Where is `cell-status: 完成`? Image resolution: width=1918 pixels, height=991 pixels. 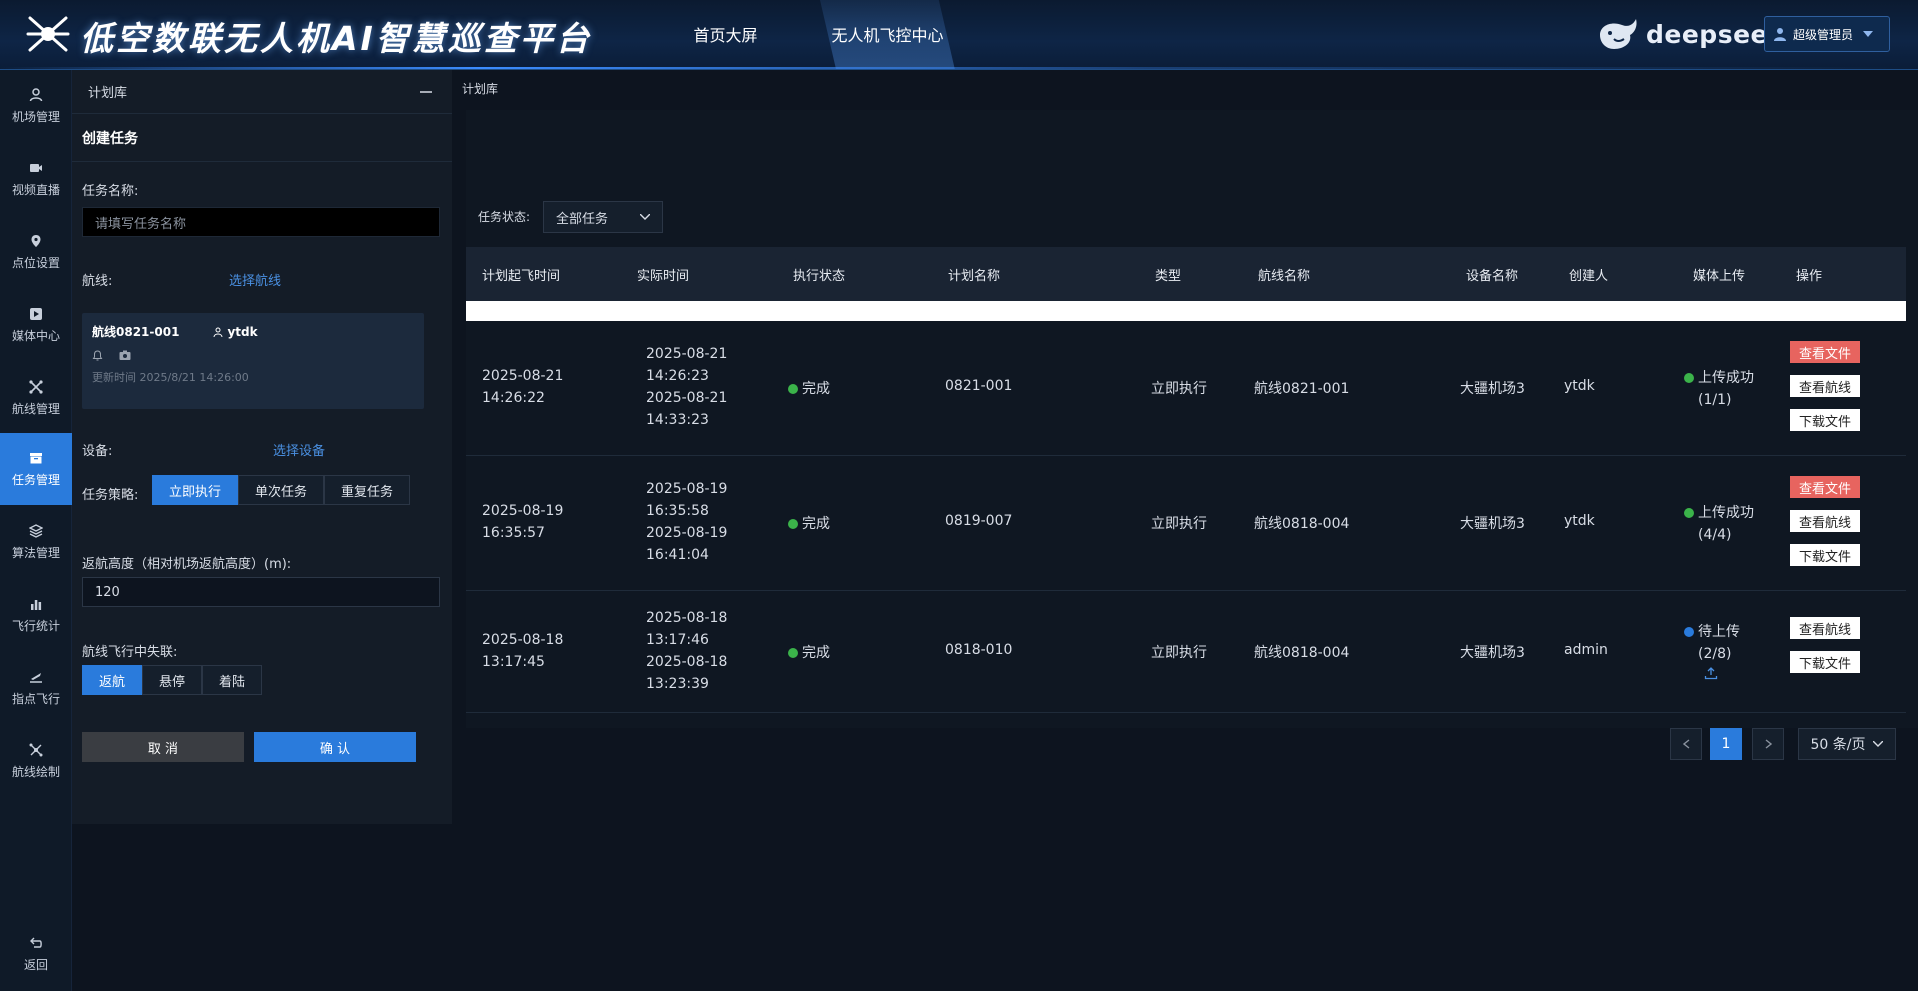 cell-status: 完成 is located at coordinates (809, 652).